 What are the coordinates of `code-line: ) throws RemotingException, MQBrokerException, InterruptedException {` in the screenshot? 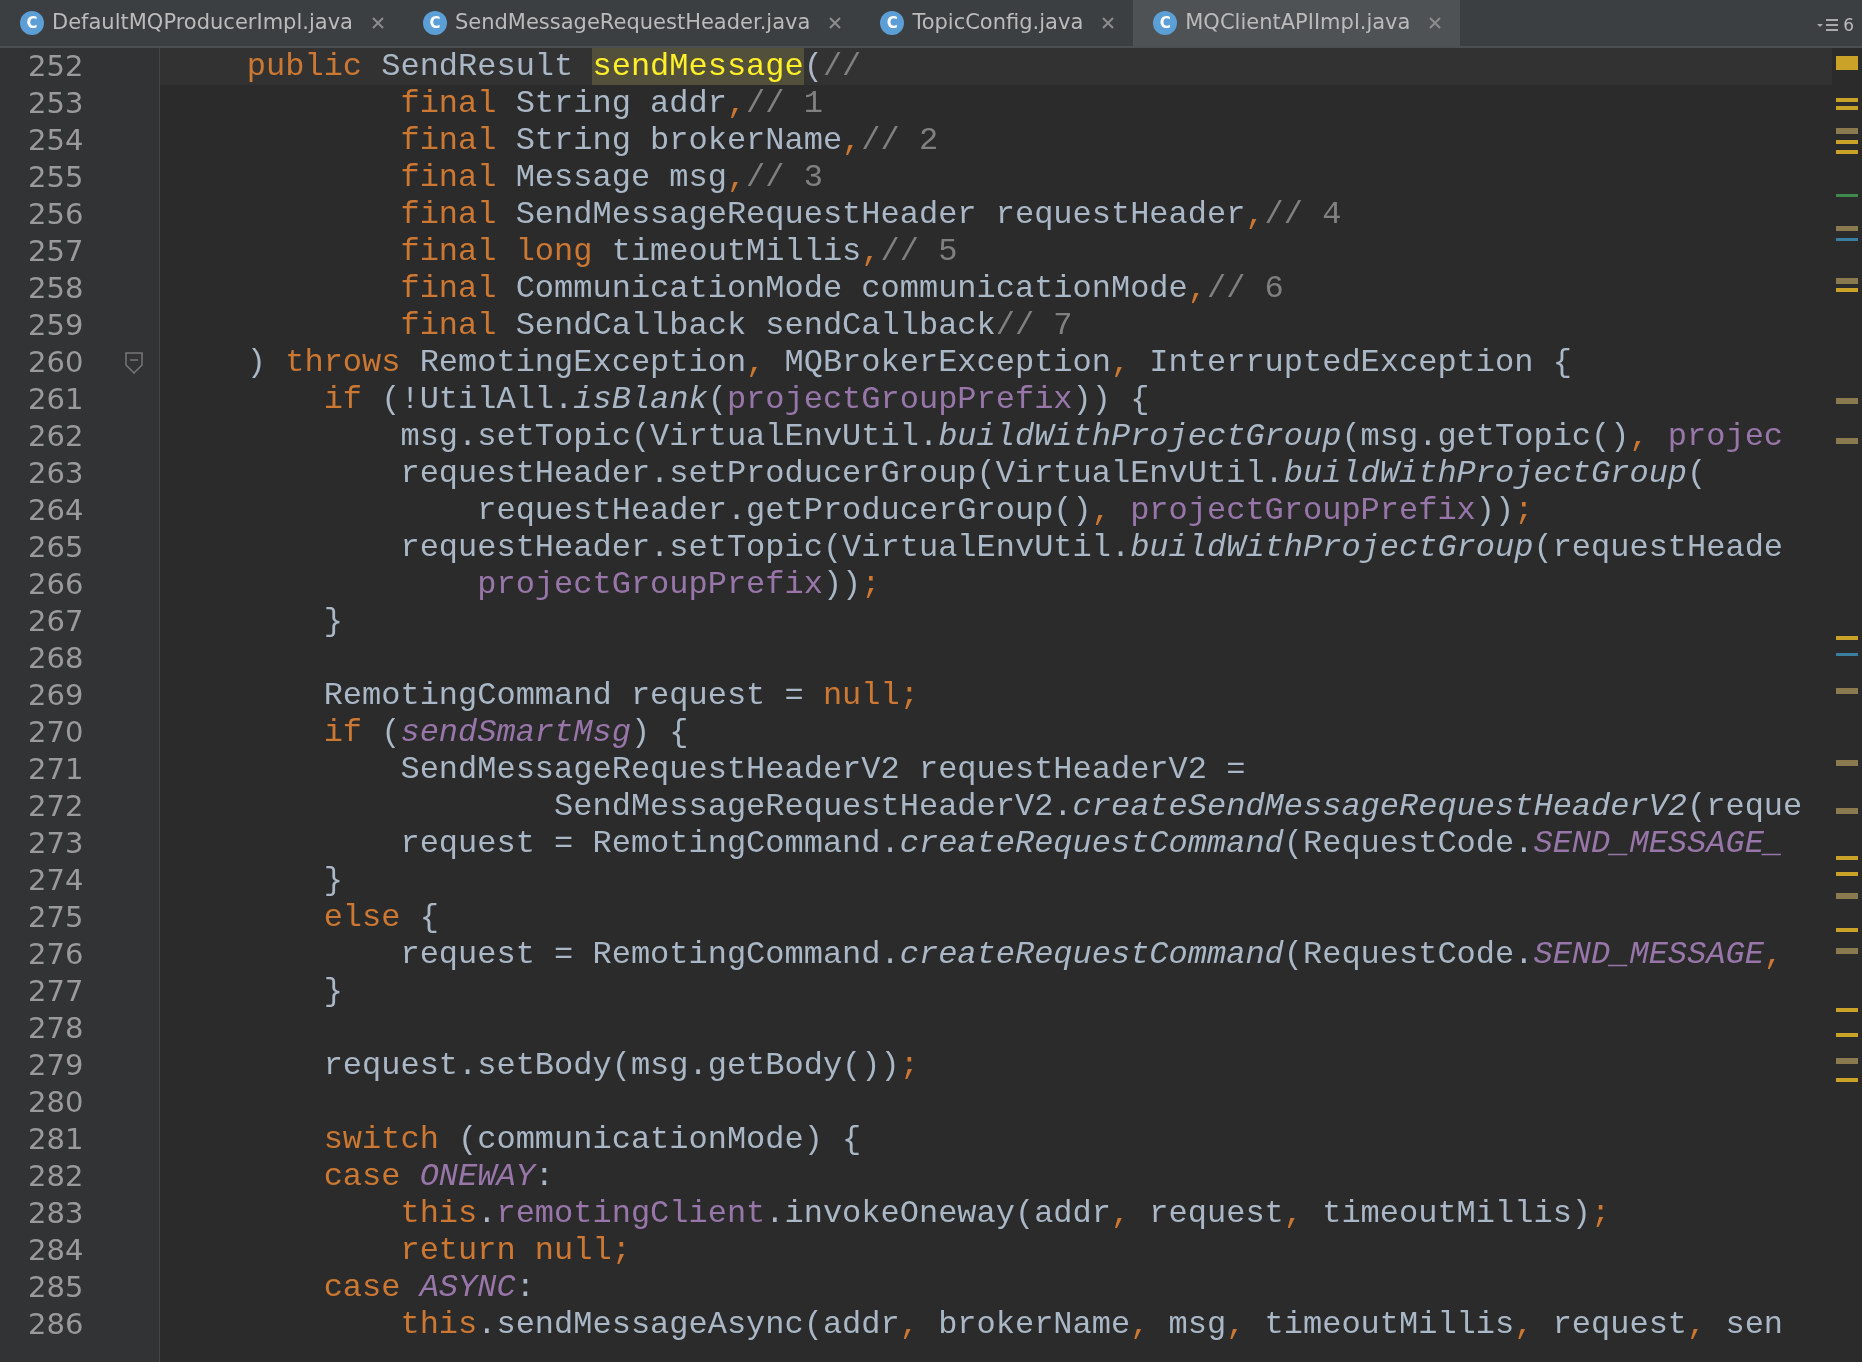 It's located at (909, 362).